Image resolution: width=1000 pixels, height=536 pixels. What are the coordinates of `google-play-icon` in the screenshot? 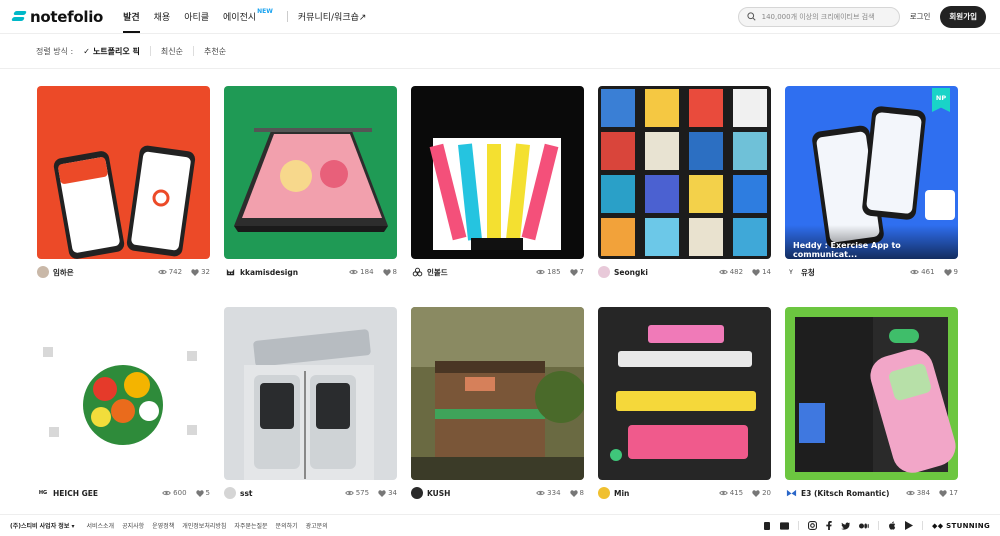 It's located at (909, 525).